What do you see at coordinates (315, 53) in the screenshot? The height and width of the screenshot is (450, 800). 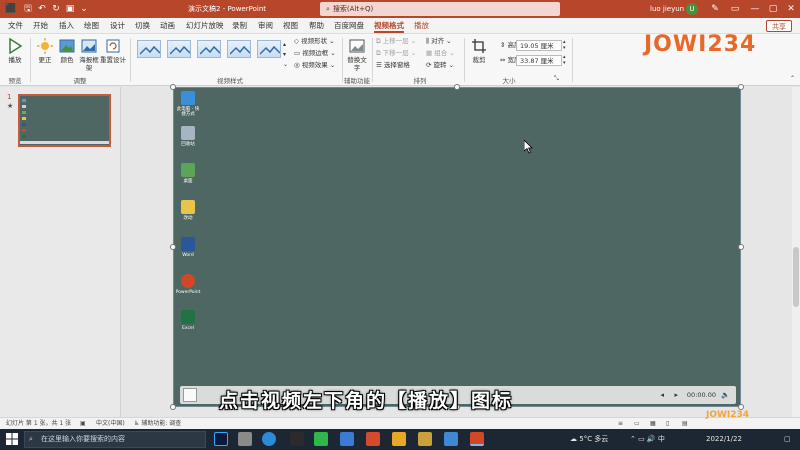 I see `video-border-button: ▭ 视频边框 ⌄` at bounding box center [315, 53].